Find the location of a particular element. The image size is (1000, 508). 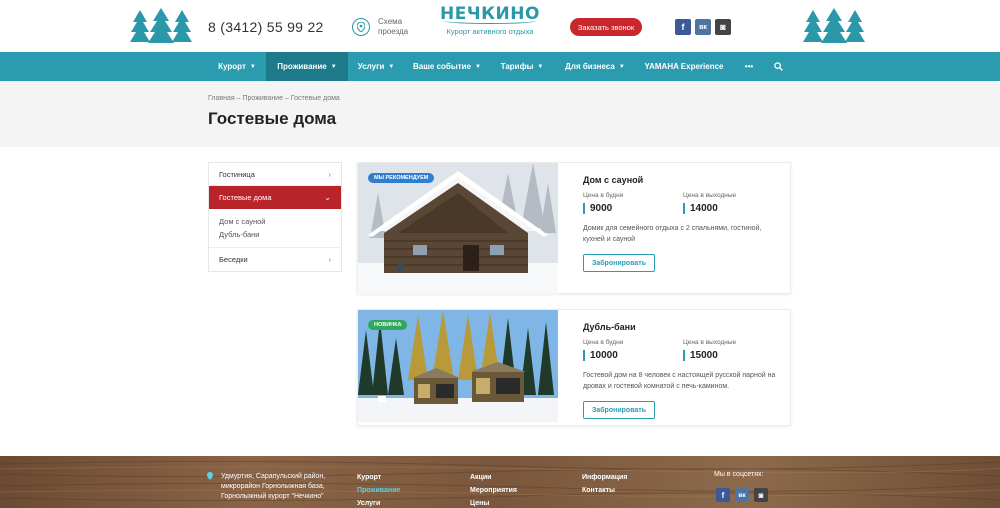

logo-subtitle: Курорт активного отдыха is located at coordinates (490, 31).